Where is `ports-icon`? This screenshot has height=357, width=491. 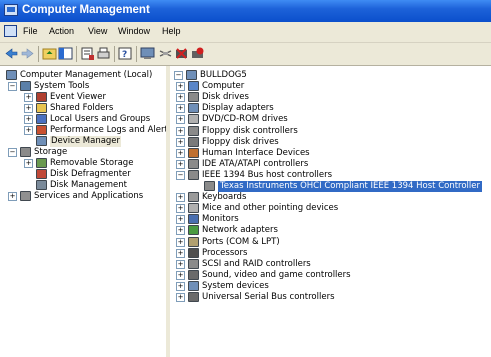
ports-icon is located at coordinates (193, 241).